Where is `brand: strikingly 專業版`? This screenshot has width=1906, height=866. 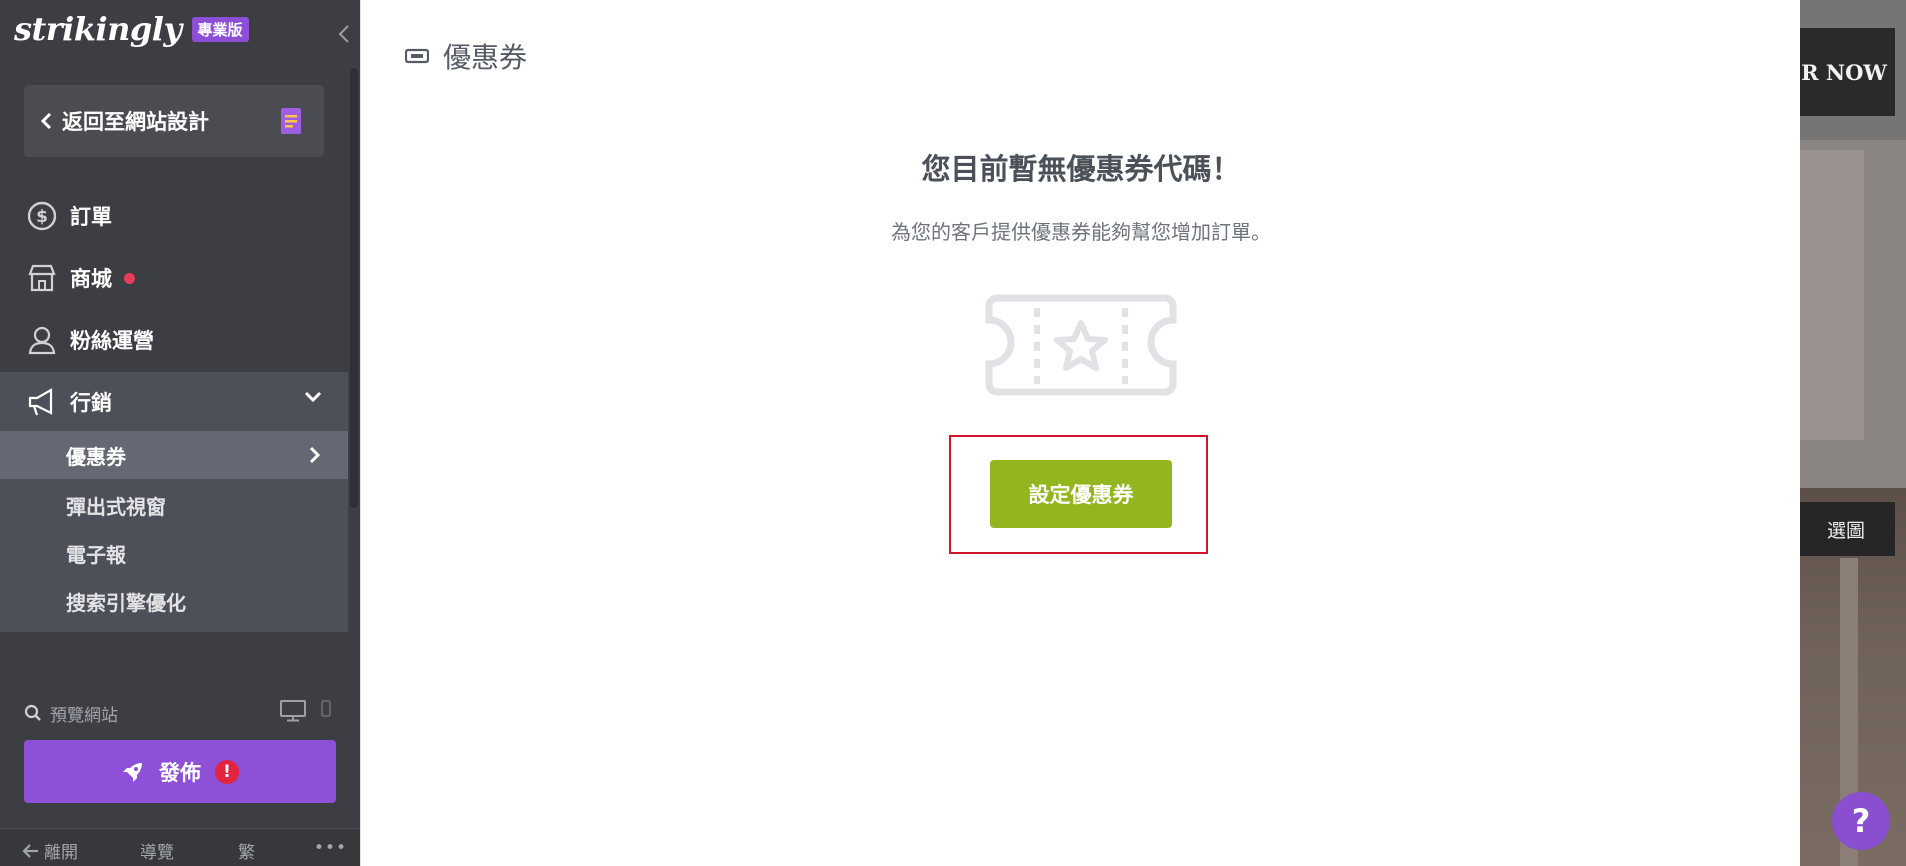 brand: strikingly 專業版 is located at coordinates (131, 29).